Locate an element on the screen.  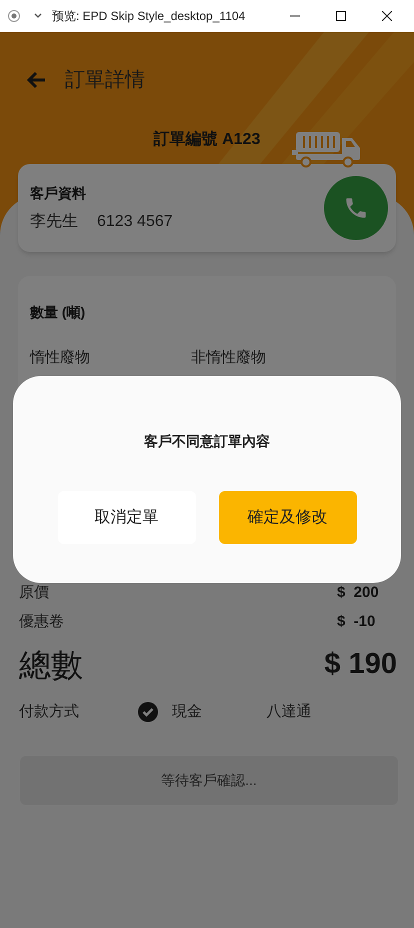
app-icon is located at coordinates (14, 16).